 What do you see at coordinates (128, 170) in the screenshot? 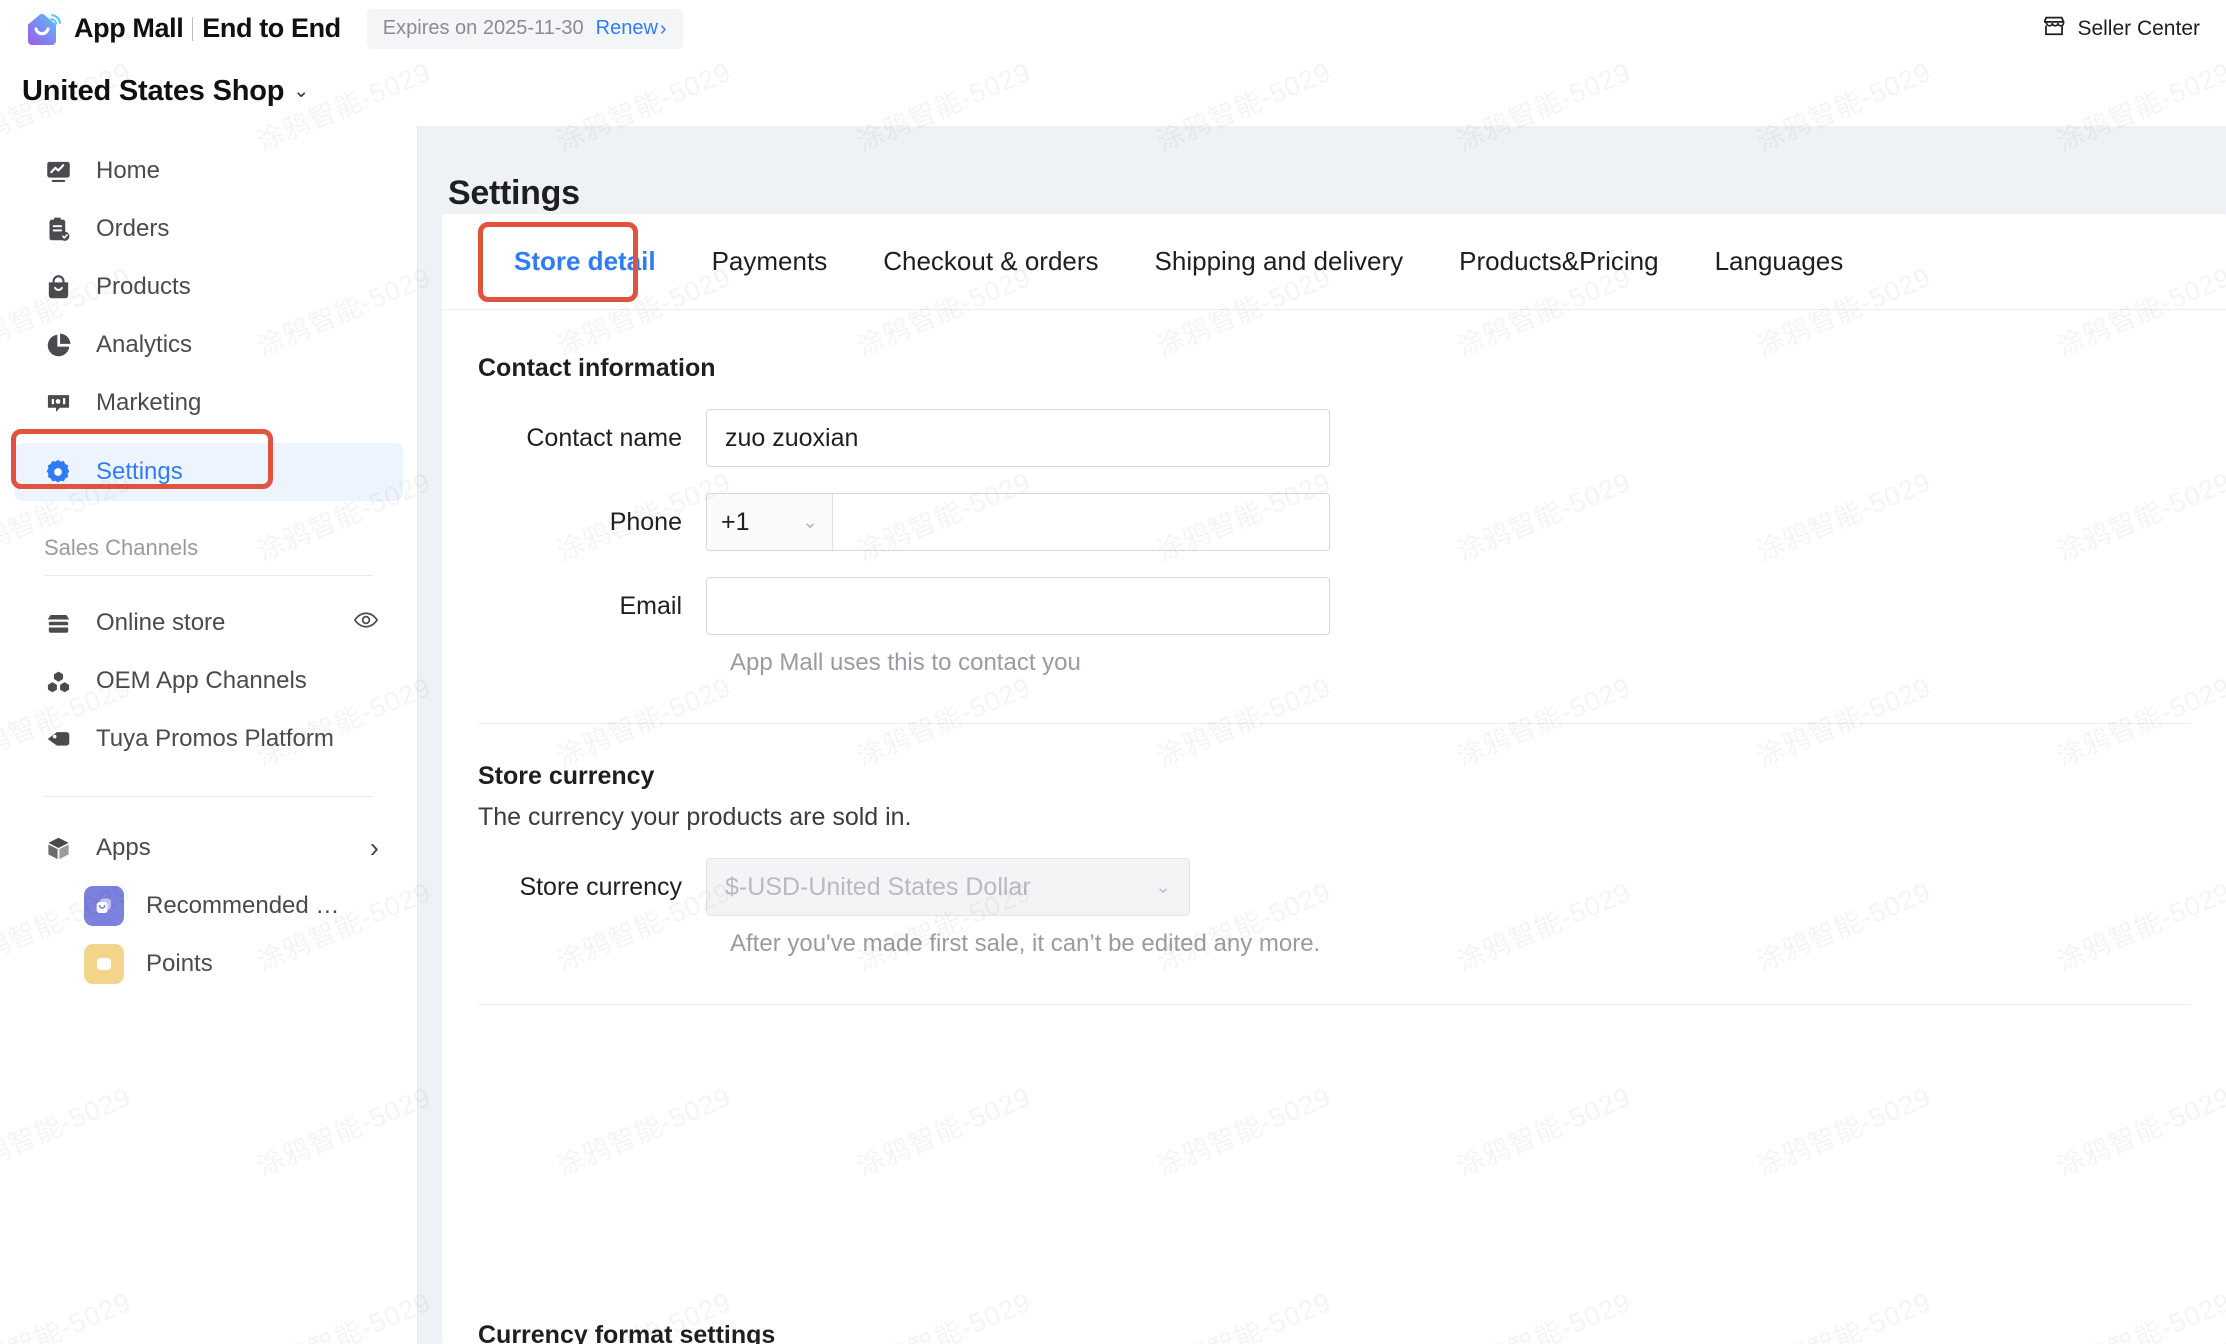
I see `sidebar-item-label: Home` at bounding box center [128, 170].